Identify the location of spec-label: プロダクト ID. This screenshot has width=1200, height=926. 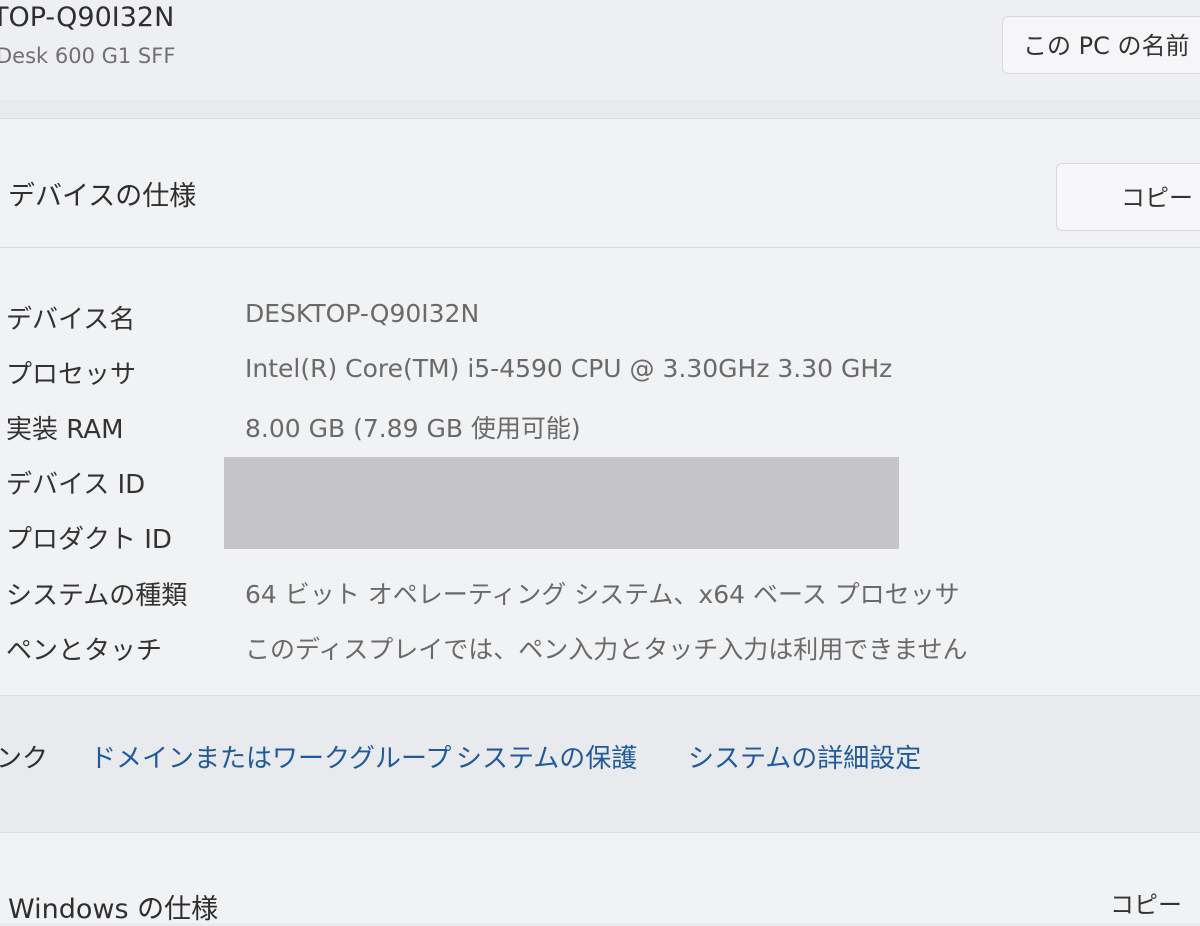
(89, 540).